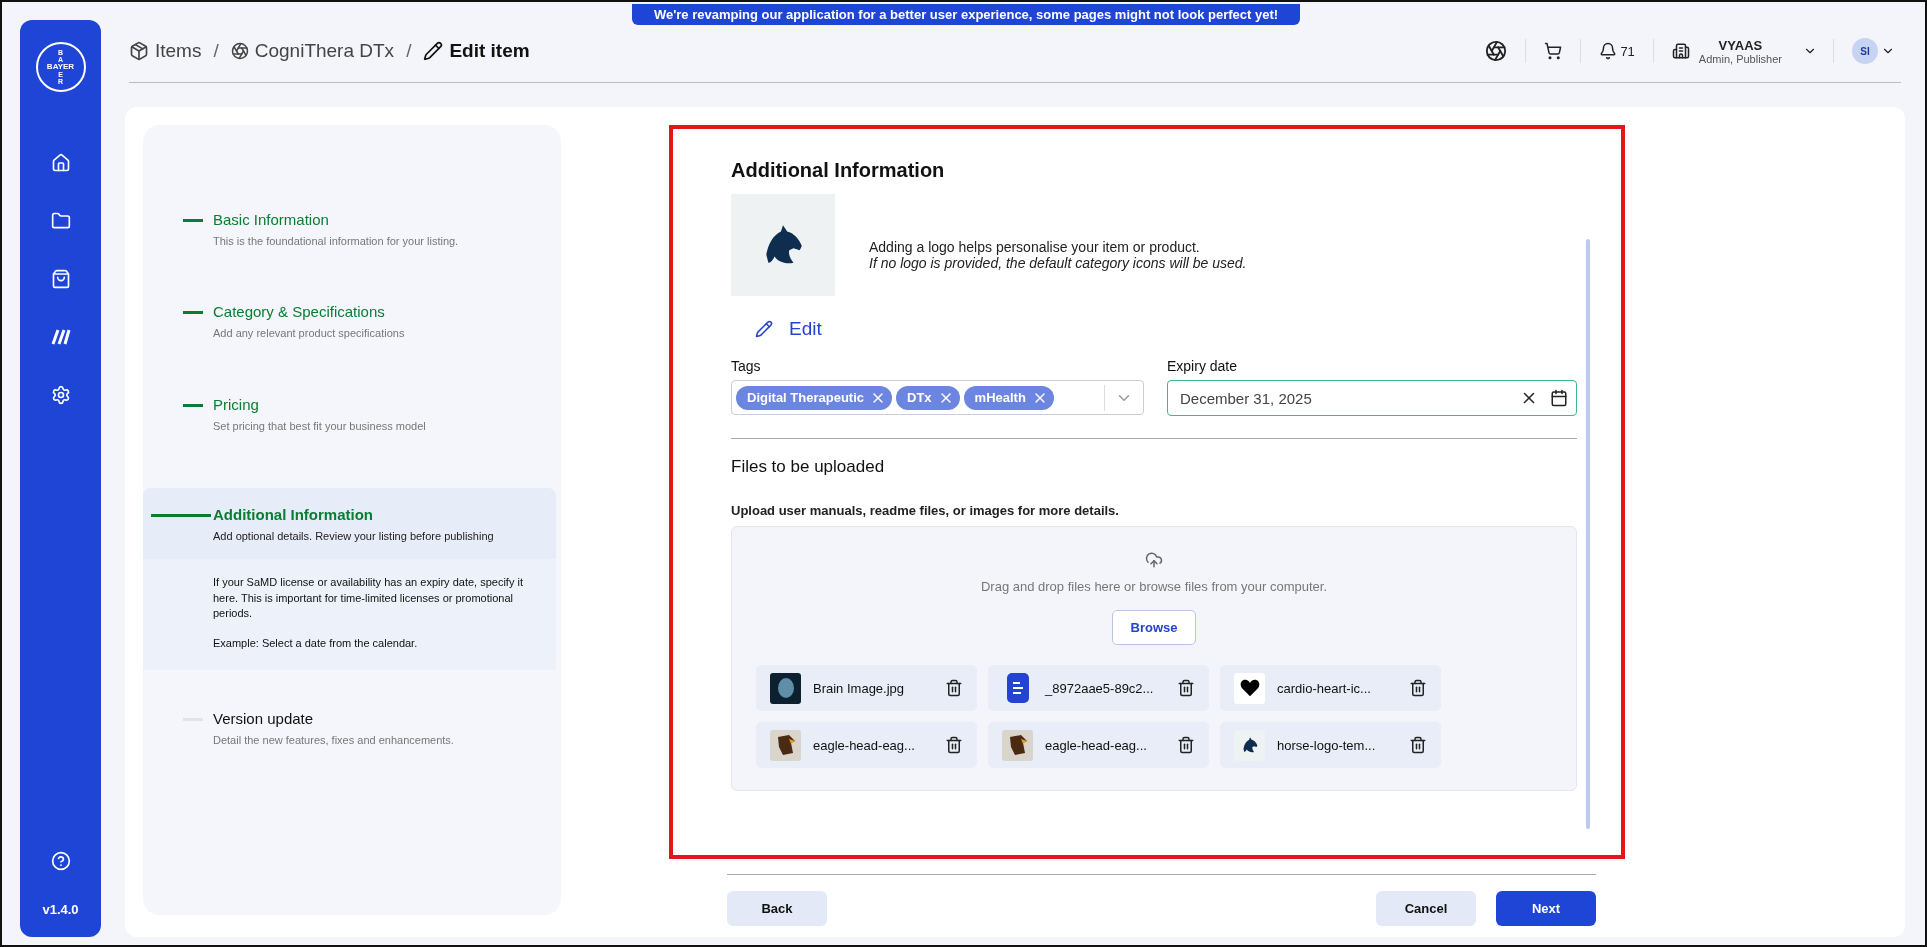 The height and width of the screenshot is (947, 1927). Describe the element at coordinates (928, 397) in the screenshot. I see `tag-chip: DTx` at that location.